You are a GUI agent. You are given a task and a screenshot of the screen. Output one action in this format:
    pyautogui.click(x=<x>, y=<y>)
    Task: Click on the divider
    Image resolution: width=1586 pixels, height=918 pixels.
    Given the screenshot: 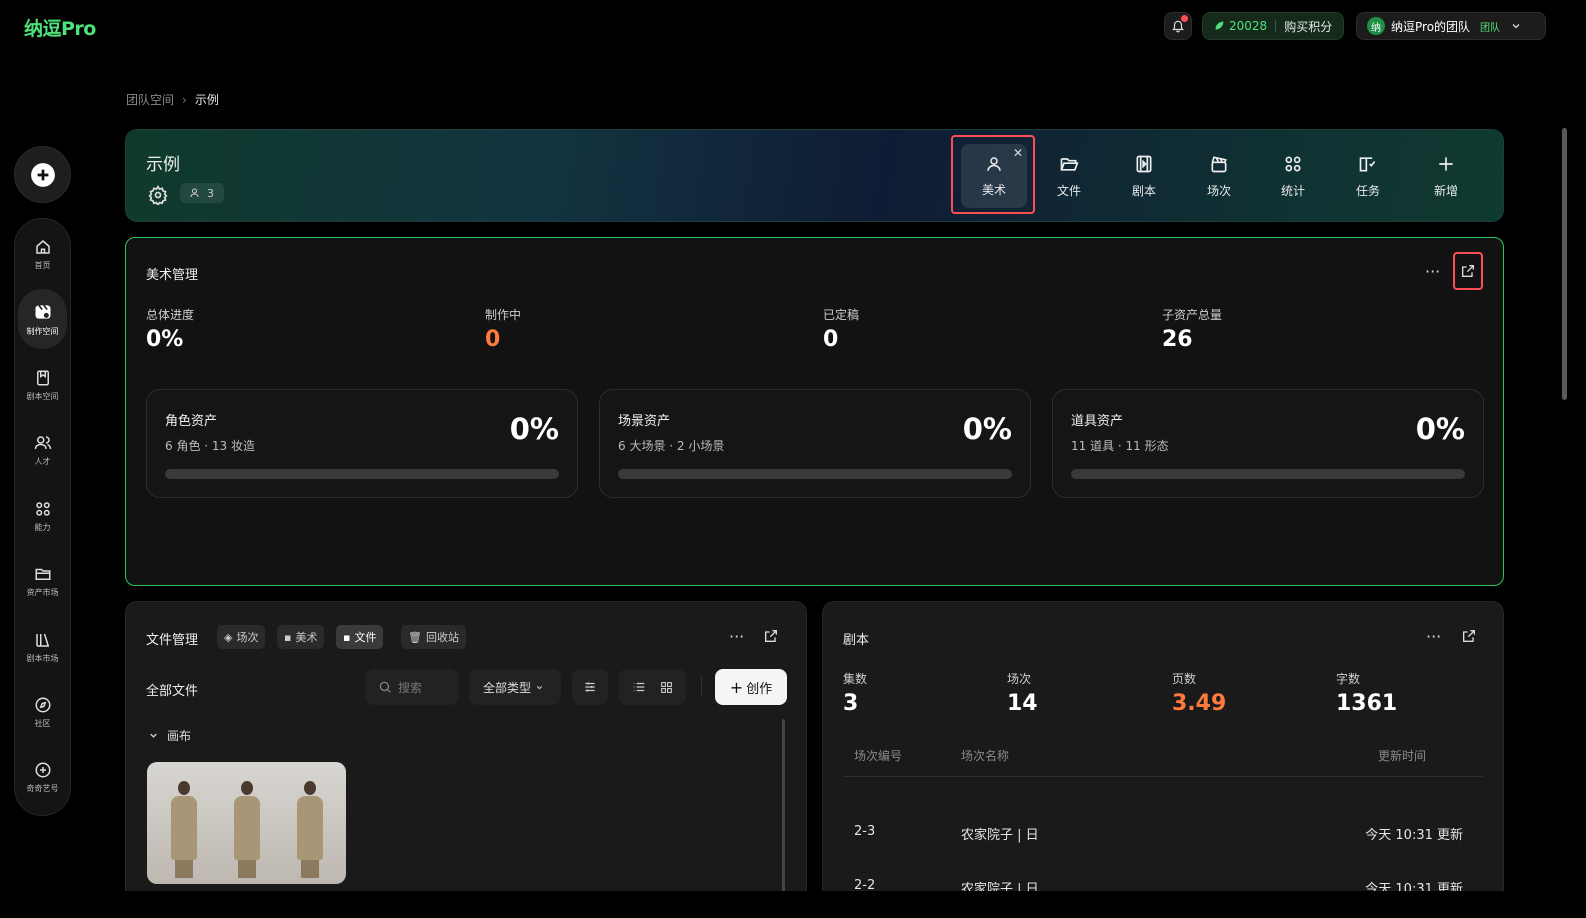 What is the action you would take?
    pyautogui.click(x=701, y=687)
    